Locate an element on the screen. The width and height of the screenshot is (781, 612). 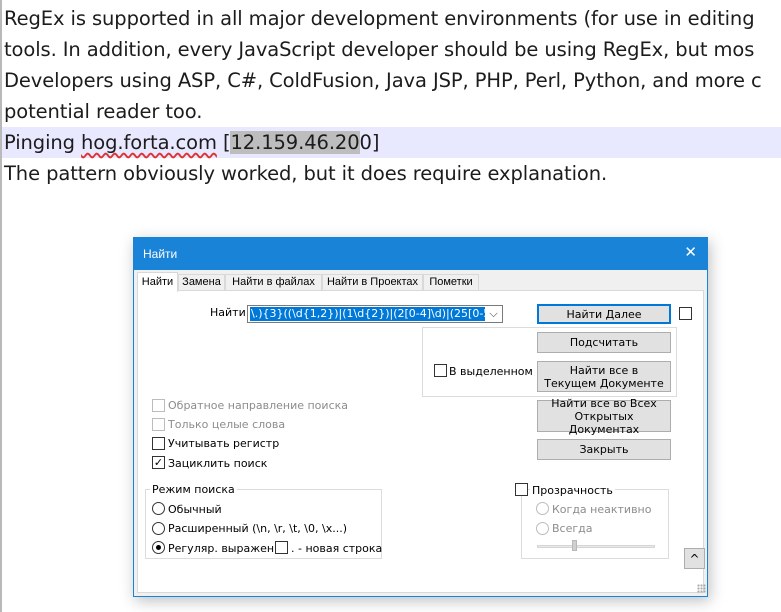
editor-current-line: Pinging hog.forta.com [12.159.46.200] is located at coordinates (391, 142).